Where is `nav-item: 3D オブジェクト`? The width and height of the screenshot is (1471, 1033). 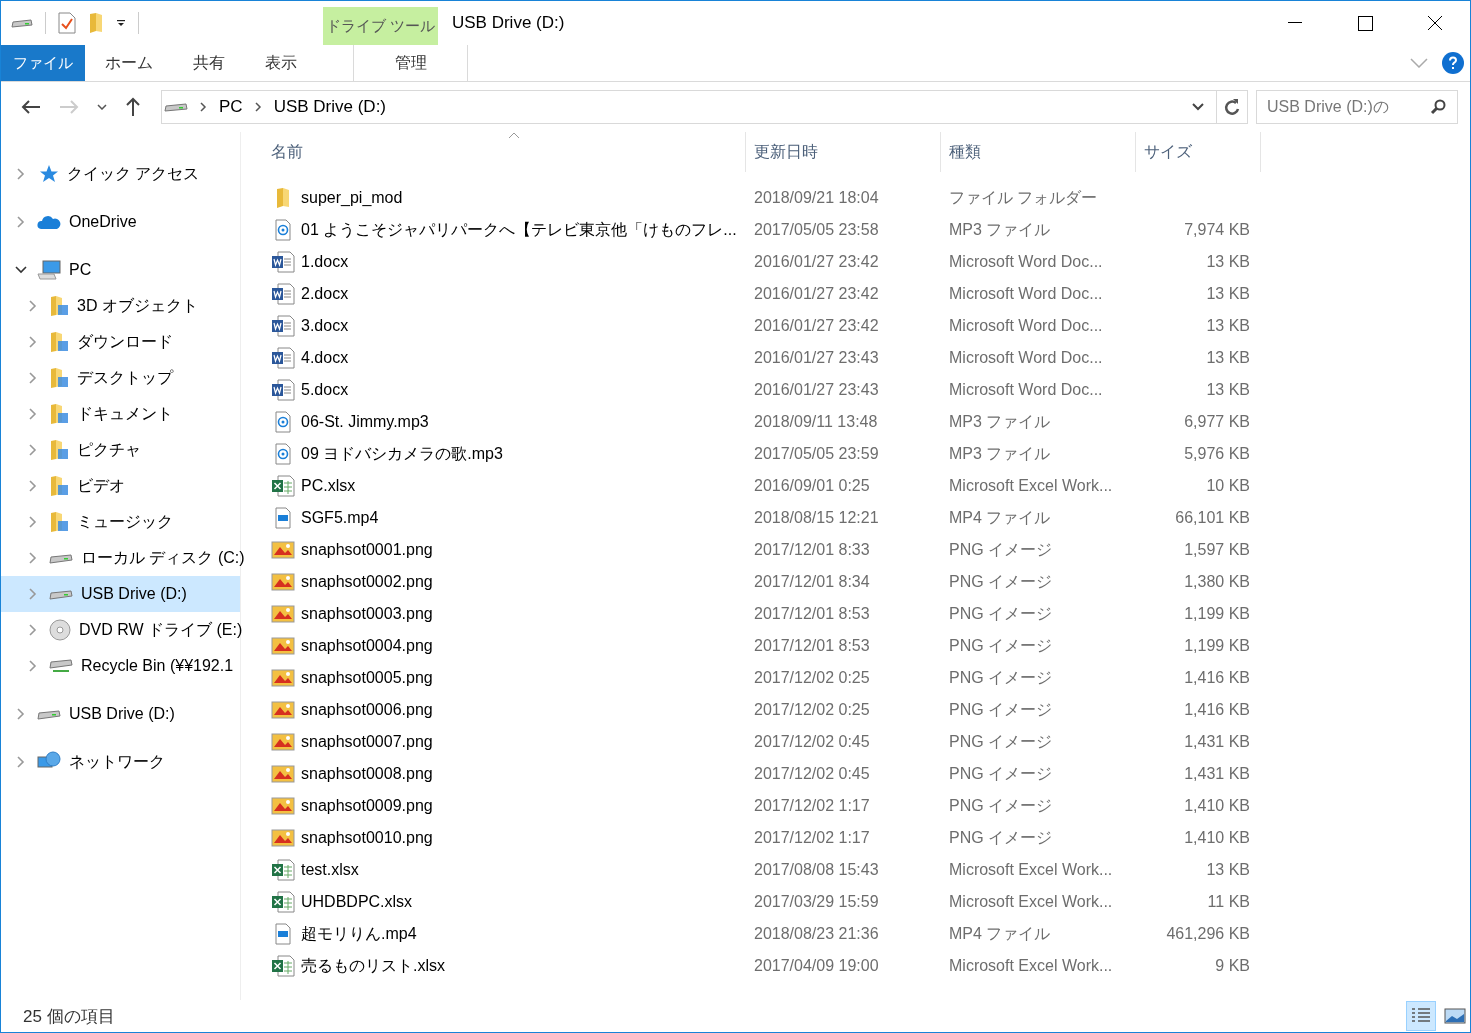
nav-item: 3D オブジェクト is located at coordinates (120, 306).